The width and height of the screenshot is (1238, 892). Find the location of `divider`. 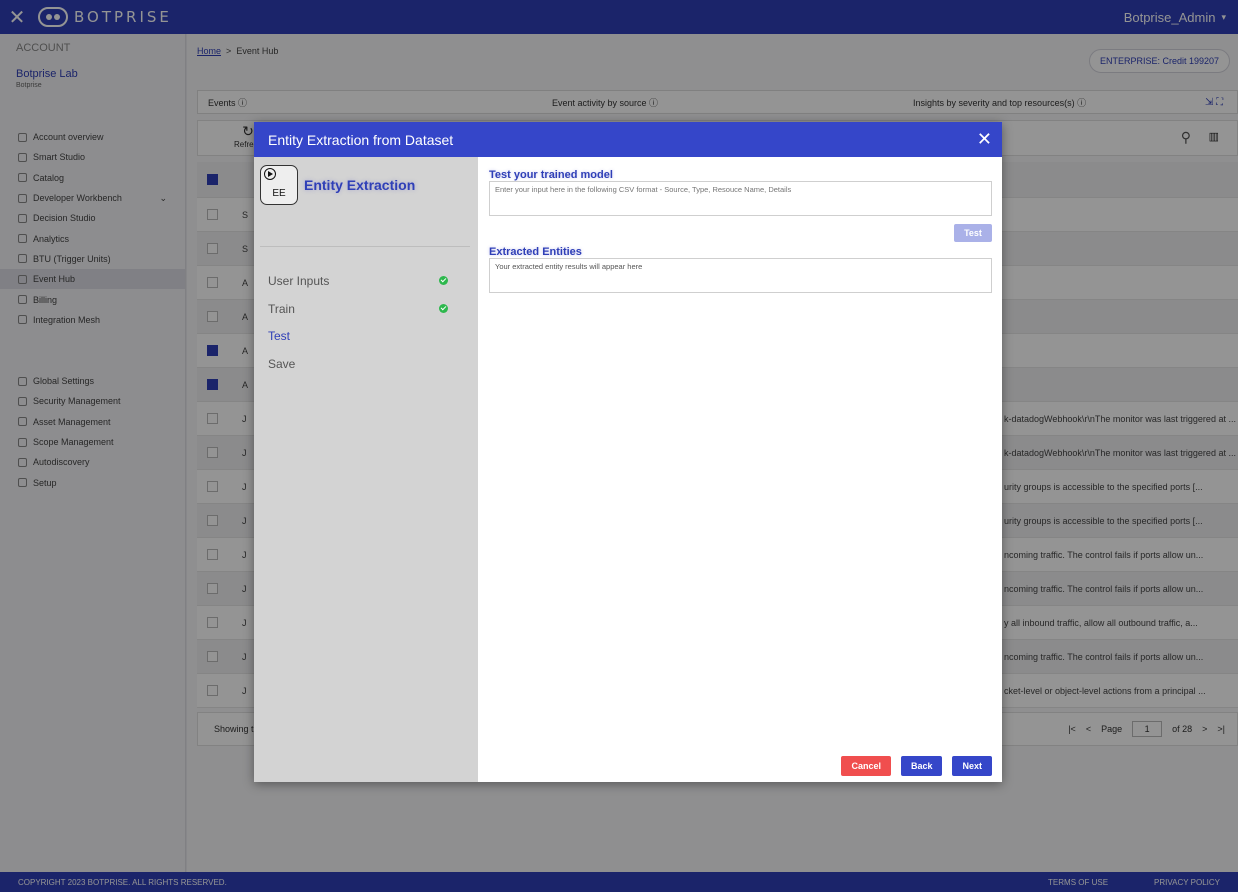

divider is located at coordinates (365, 246).